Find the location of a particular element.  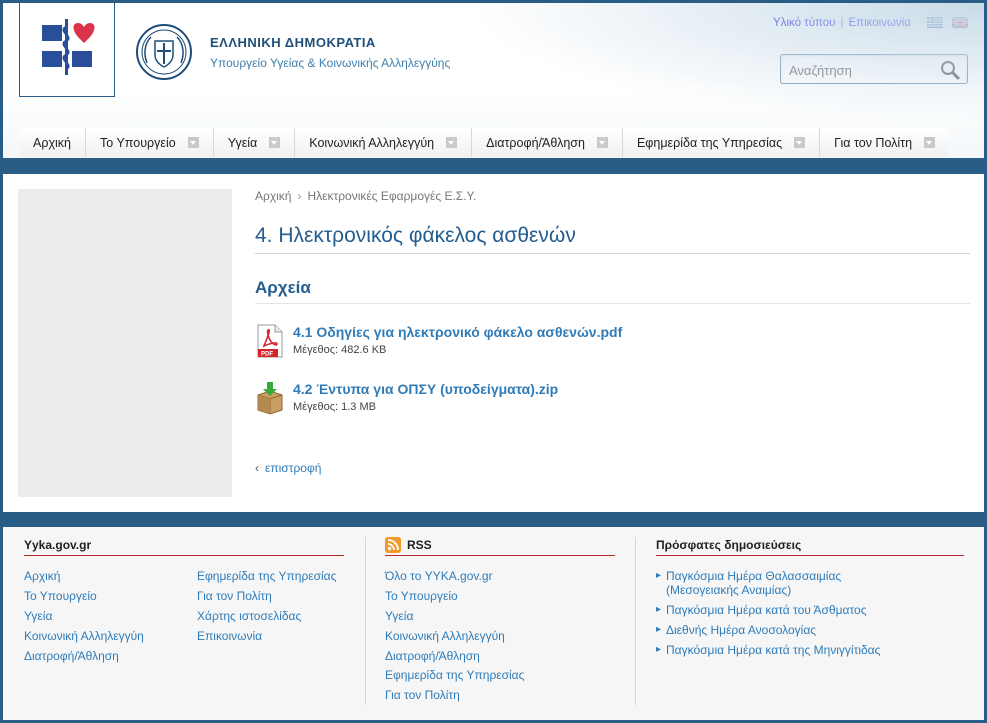

search-box is located at coordinates (874, 69).